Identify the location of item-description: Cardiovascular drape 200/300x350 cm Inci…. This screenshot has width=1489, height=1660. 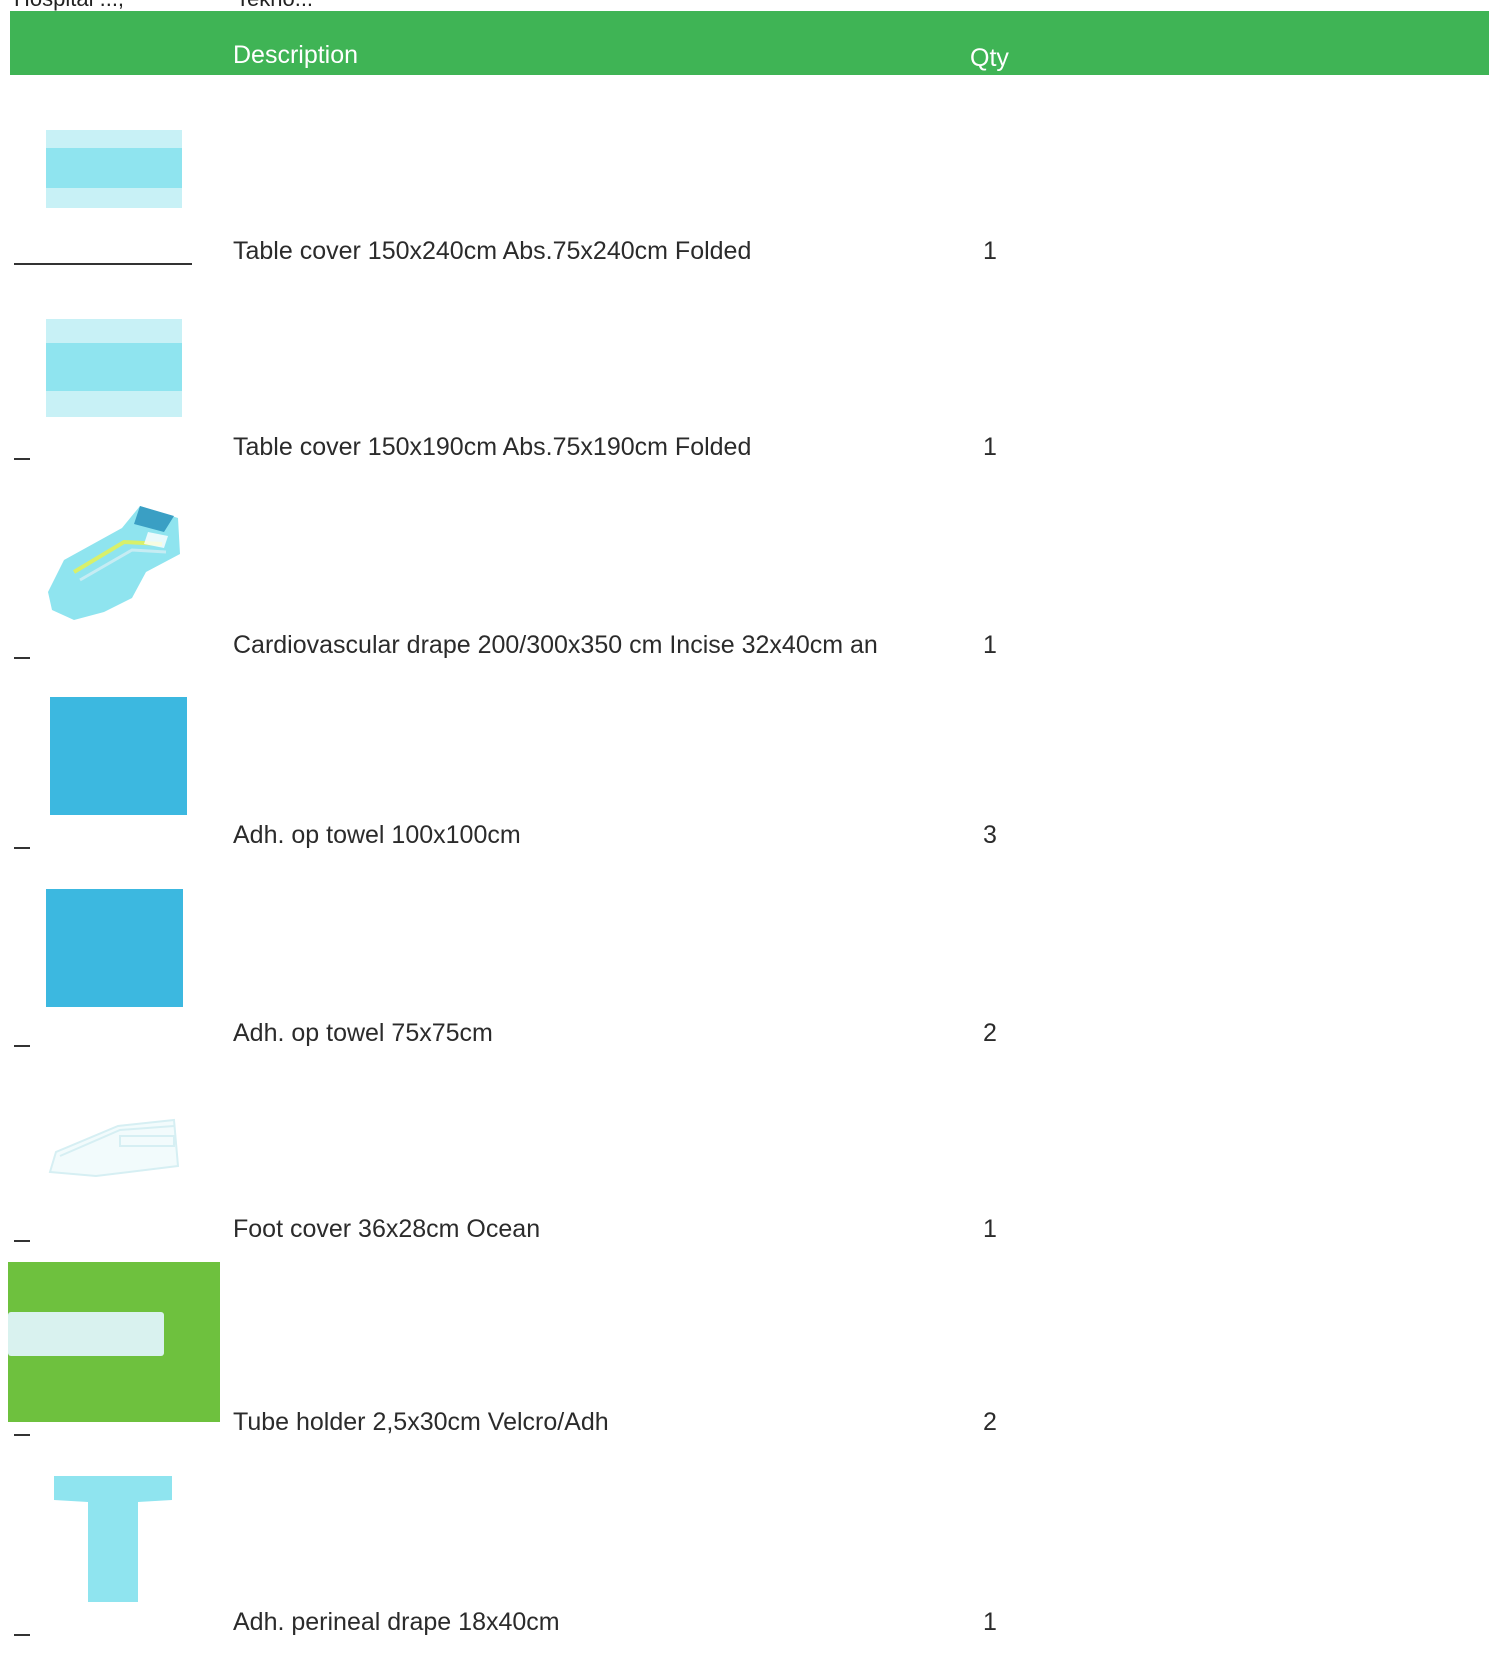
(555, 645).